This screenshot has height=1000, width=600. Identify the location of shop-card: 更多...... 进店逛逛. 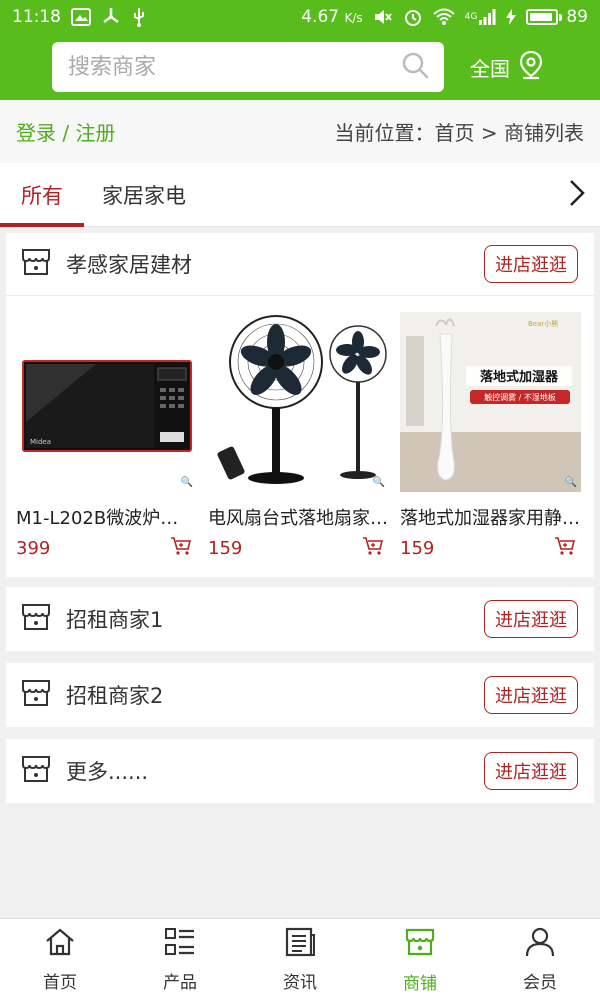
(300, 771).